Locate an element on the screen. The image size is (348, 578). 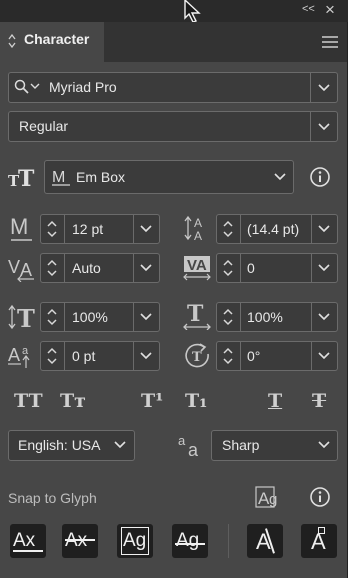
font-size-value: 12 pt is located at coordinates (88, 229).